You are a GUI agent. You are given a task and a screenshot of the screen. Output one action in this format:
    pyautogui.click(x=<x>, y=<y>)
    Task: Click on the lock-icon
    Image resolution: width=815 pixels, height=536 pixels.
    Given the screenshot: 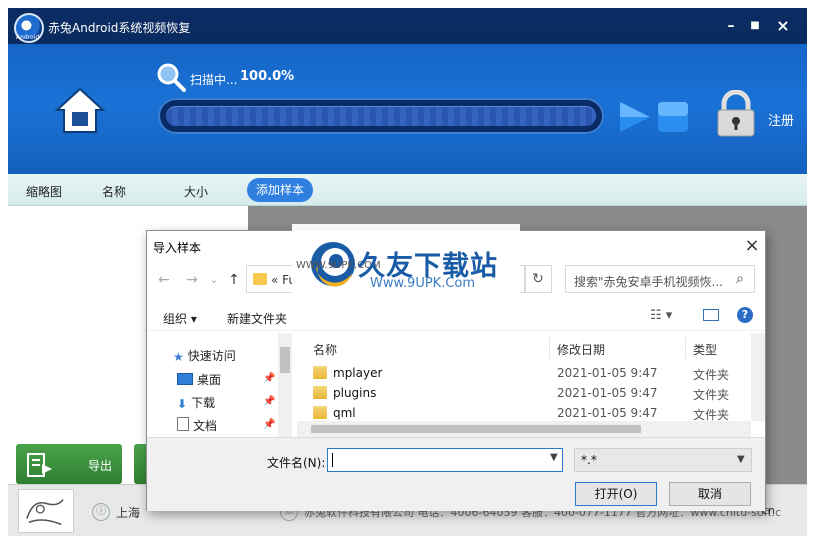 What is the action you would take?
    pyautogui.click(x=736, y=114)
    